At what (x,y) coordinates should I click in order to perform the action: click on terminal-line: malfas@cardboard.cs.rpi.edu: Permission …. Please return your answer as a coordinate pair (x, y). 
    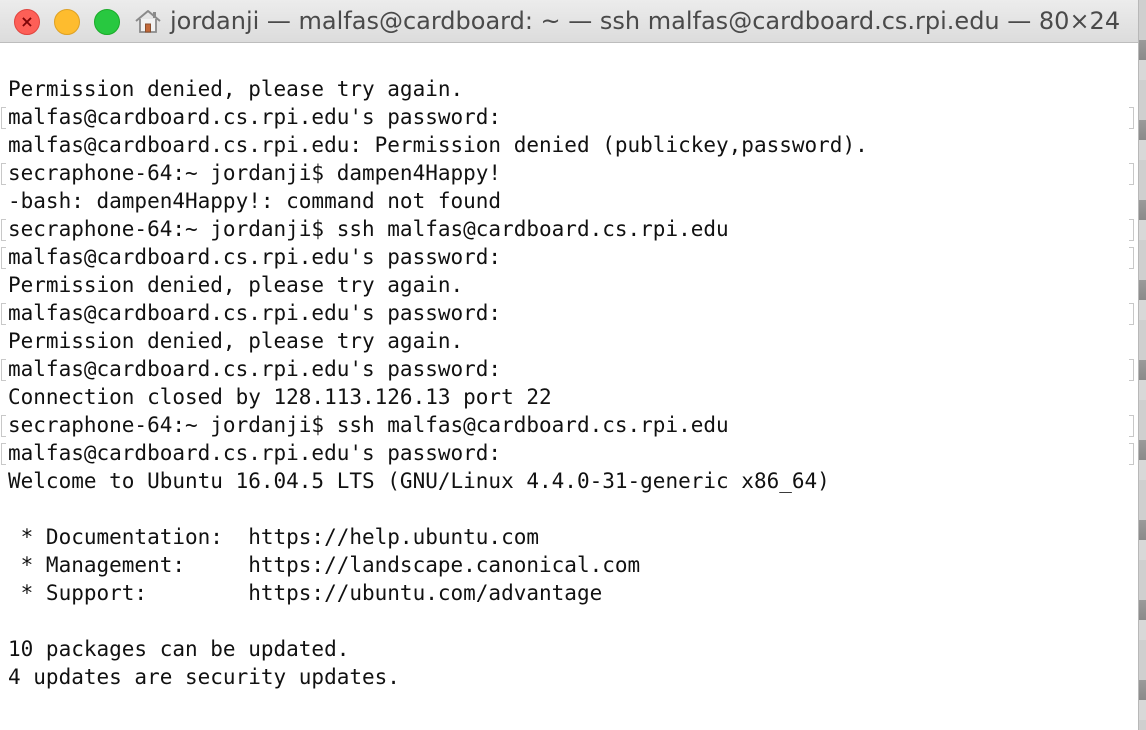
    Looking at the image, I should click on (438, 145).